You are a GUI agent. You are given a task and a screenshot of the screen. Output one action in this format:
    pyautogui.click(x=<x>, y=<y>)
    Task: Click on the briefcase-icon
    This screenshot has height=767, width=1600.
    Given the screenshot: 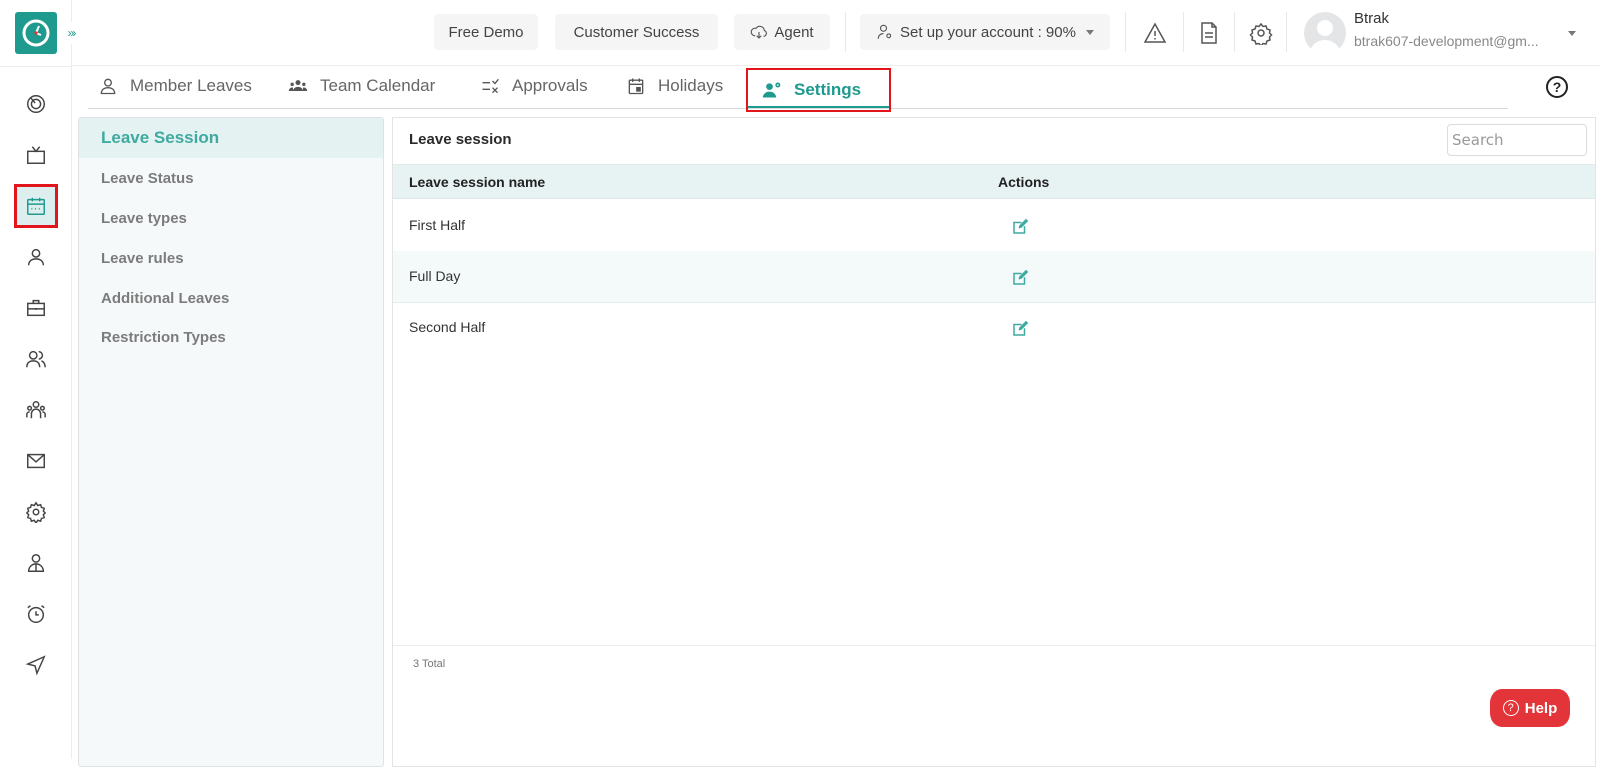 What is the action you would take?
    pyautogui.click(x=36, y=308)
    